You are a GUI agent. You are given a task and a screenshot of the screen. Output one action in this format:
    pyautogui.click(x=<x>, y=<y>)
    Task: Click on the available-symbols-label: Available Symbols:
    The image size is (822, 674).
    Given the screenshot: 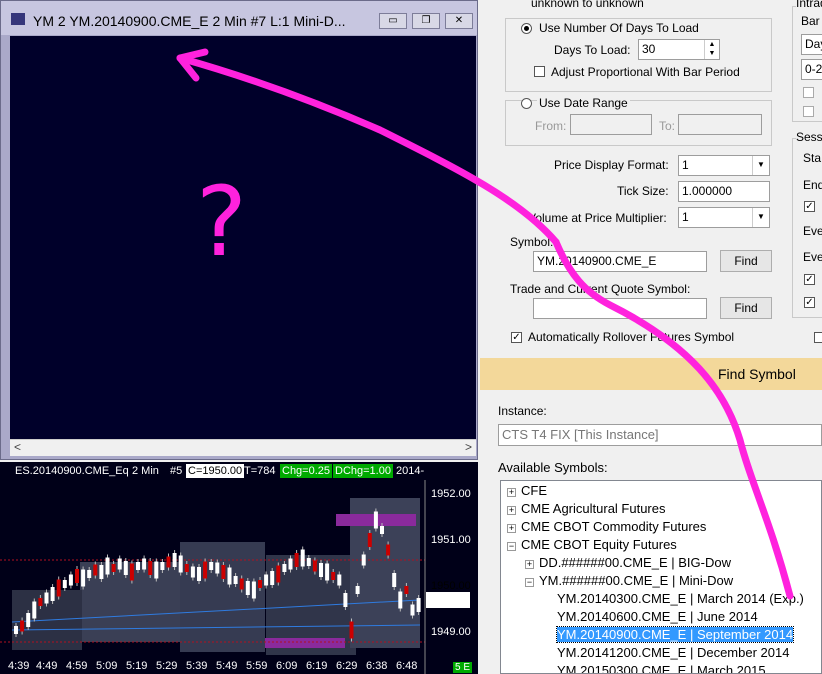 What is the action you would take?
    pyautogui.click(x=553, y=467)
    